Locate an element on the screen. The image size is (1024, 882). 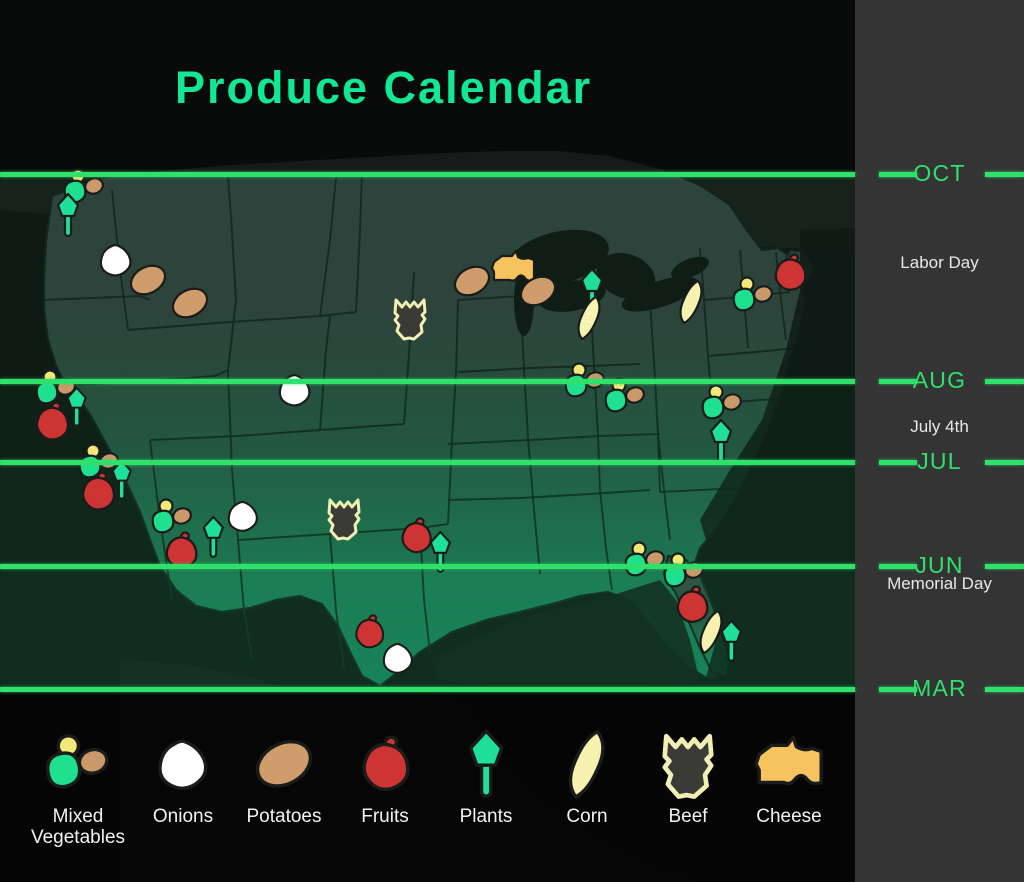
season-rule-oct is located at coordinates (427, 174).